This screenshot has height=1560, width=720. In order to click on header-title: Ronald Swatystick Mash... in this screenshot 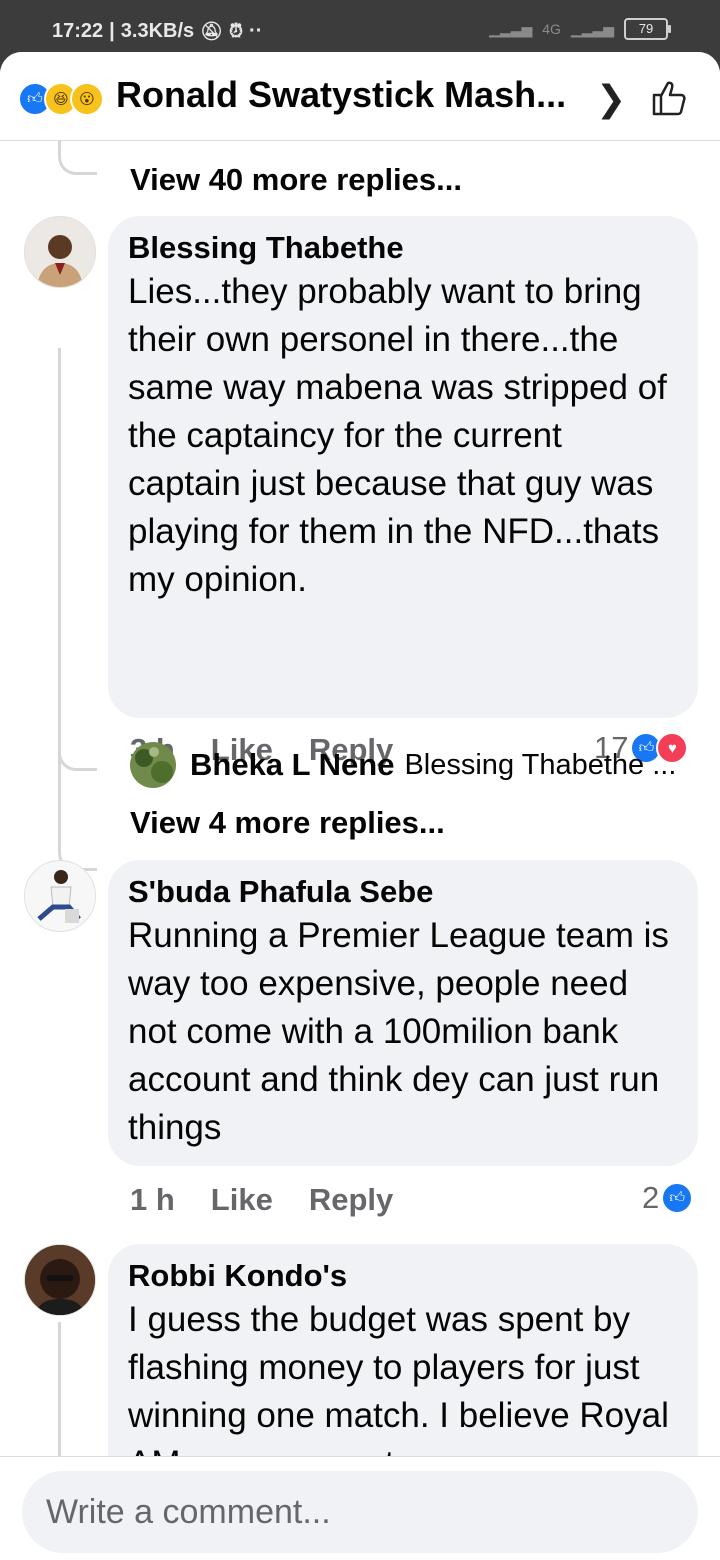, I will do `click(341, 95)`.